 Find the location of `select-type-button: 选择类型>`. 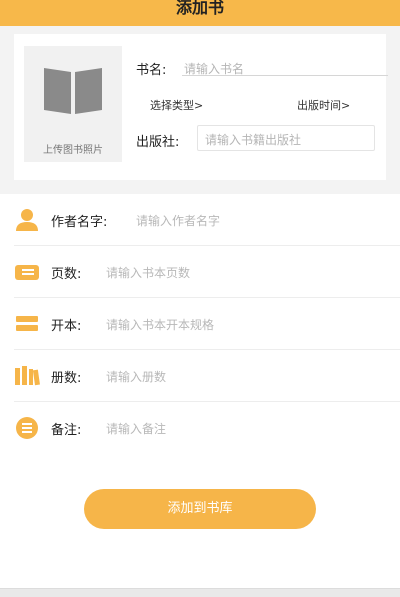

select-type-button: 选择类型> is located at coordinates (176, 105).